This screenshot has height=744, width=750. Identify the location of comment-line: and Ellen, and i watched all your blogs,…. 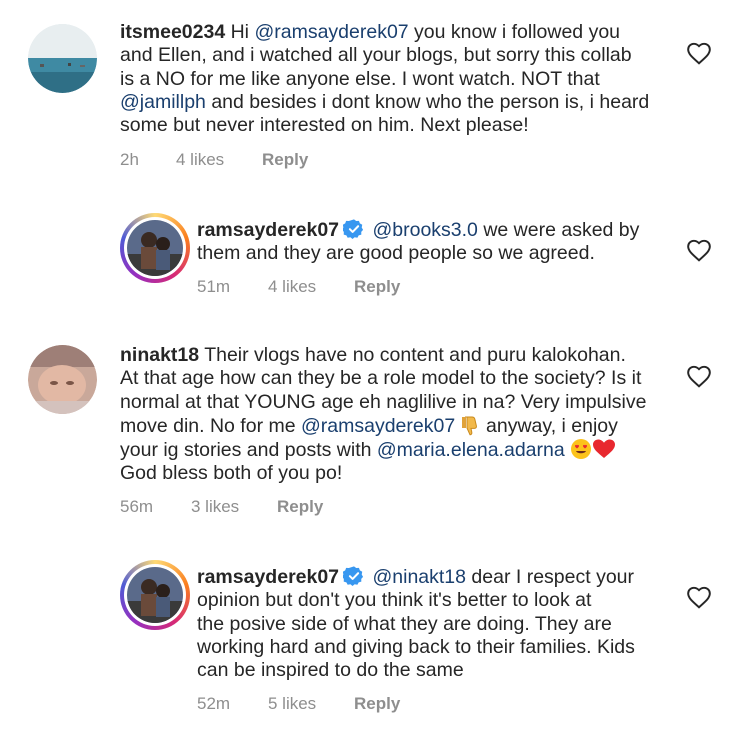
(376, 55).